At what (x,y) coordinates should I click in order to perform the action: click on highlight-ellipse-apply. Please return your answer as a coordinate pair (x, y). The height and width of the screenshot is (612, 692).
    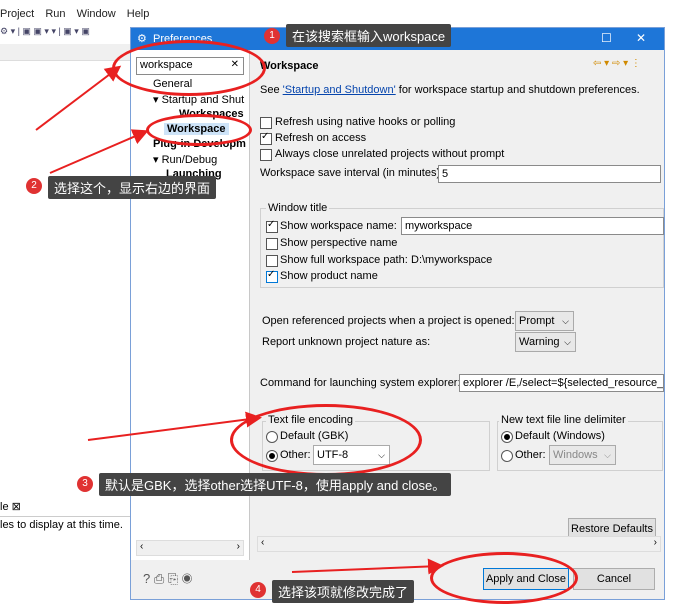
    Looking at the image, I should click on (504, 578).